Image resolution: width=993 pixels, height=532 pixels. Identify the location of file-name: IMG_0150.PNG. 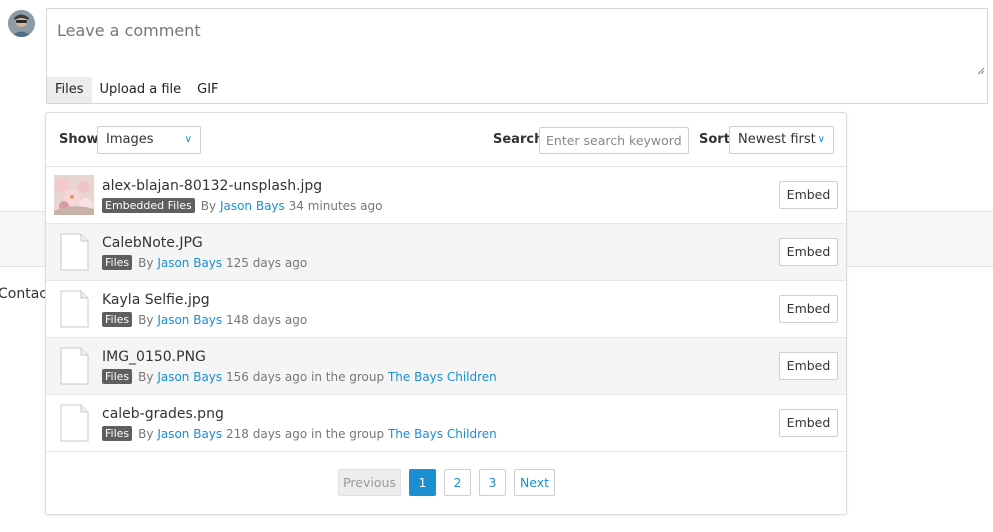
(154, 357).